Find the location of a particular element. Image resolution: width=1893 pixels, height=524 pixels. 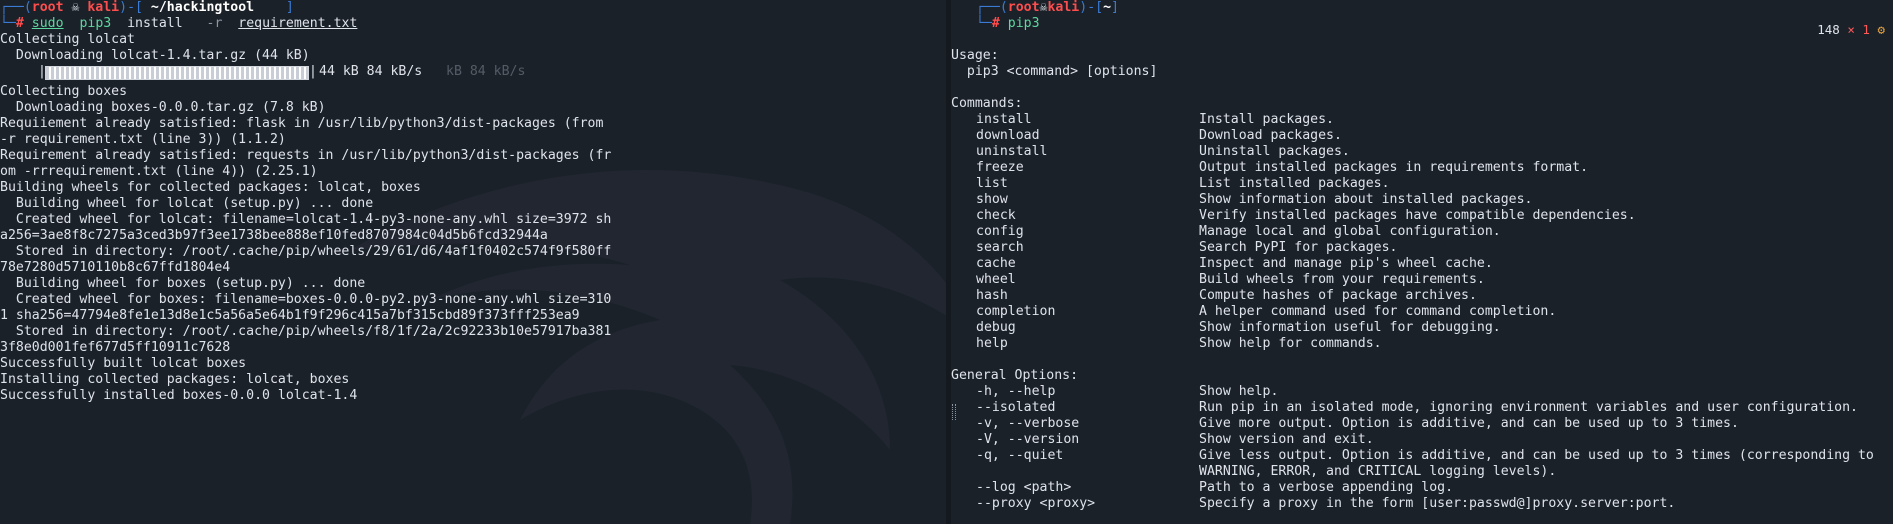

output-line: Collecting boxes is located at coordinates (64, 91).